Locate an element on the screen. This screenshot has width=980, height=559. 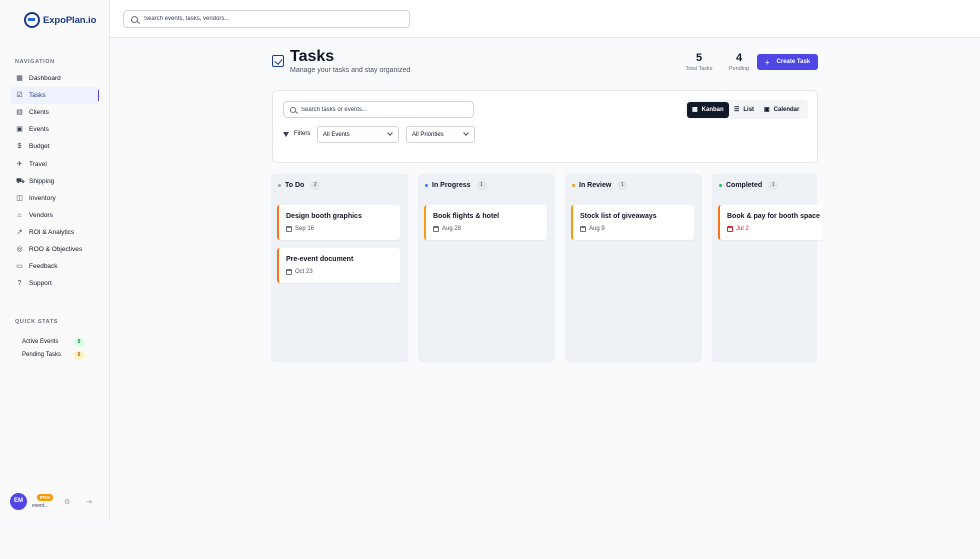
list-icon: ☰ is located at coordinates (737, 110).